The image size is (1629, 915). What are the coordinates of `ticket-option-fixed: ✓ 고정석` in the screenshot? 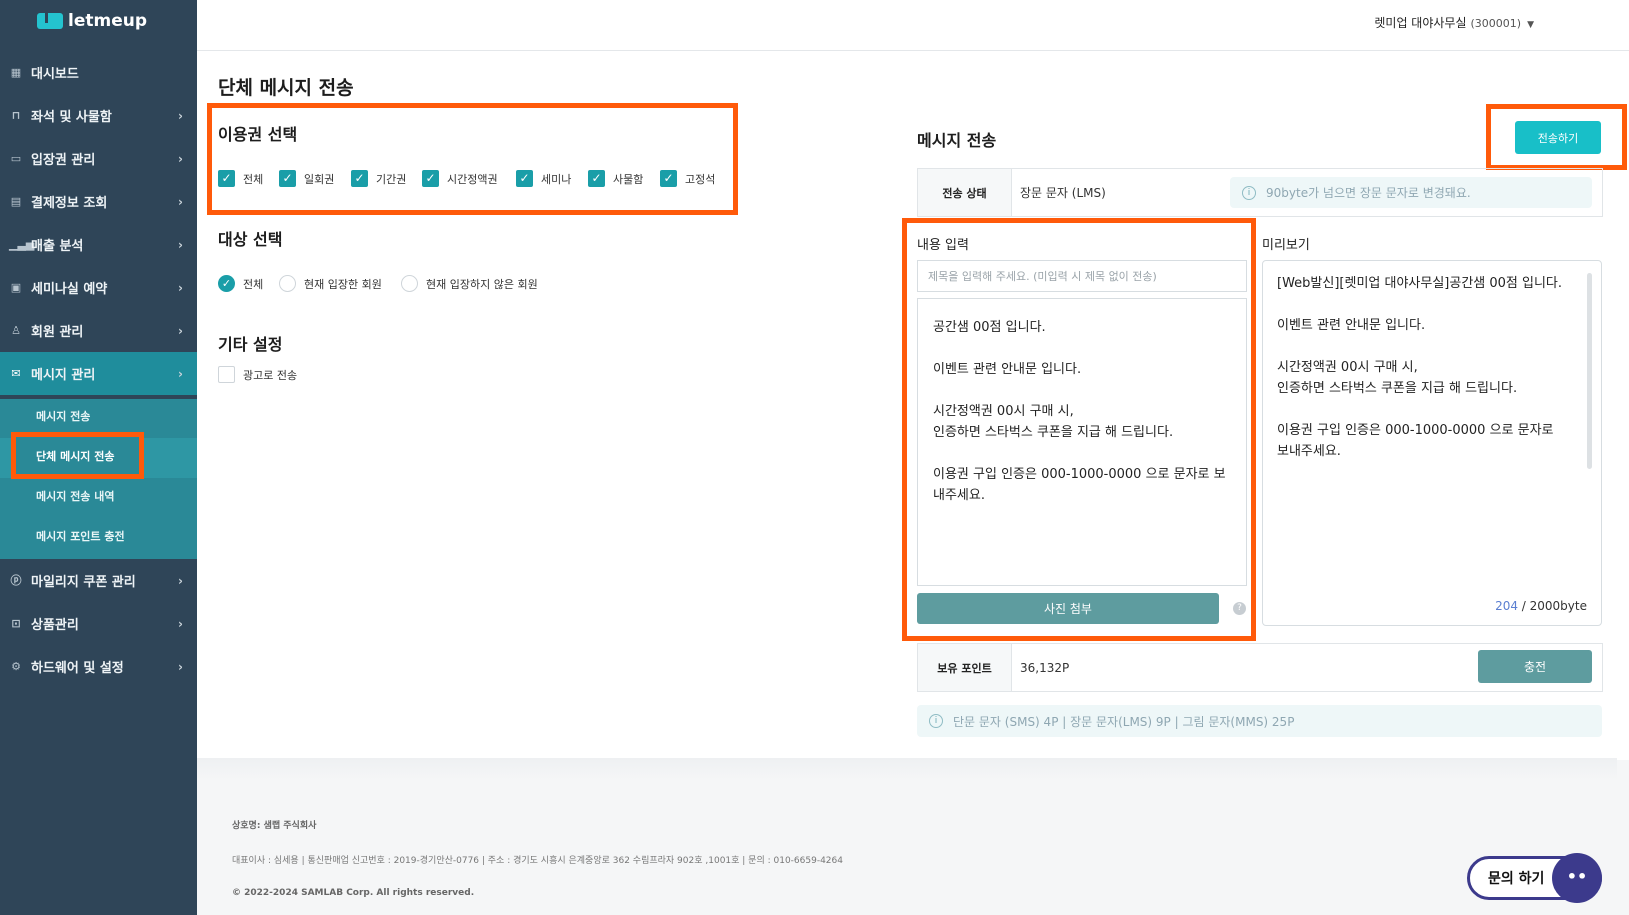 It's located at (687, 178).